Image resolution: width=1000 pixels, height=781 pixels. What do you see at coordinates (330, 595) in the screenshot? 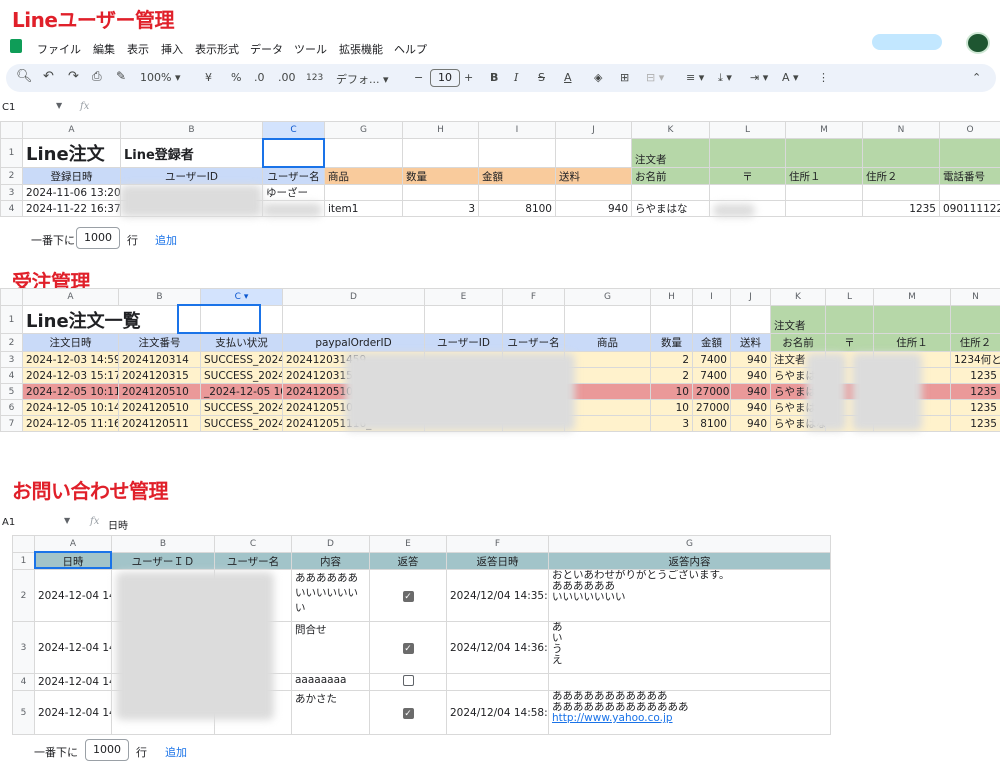
I see `cell: ああああああ いいいいいいい` at bounding box center [330, 595].